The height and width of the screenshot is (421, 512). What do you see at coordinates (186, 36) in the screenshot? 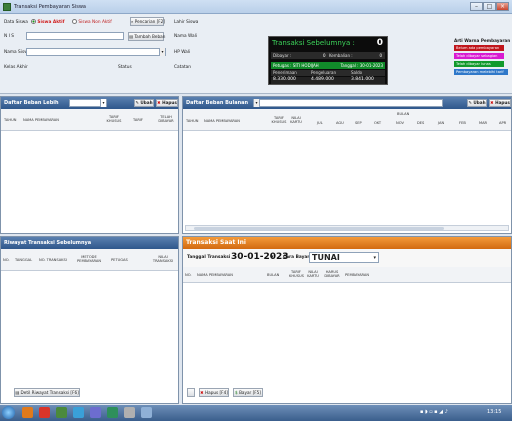
I see `nama-wali-label: Nama Wali` at bounding box center [186, 36].